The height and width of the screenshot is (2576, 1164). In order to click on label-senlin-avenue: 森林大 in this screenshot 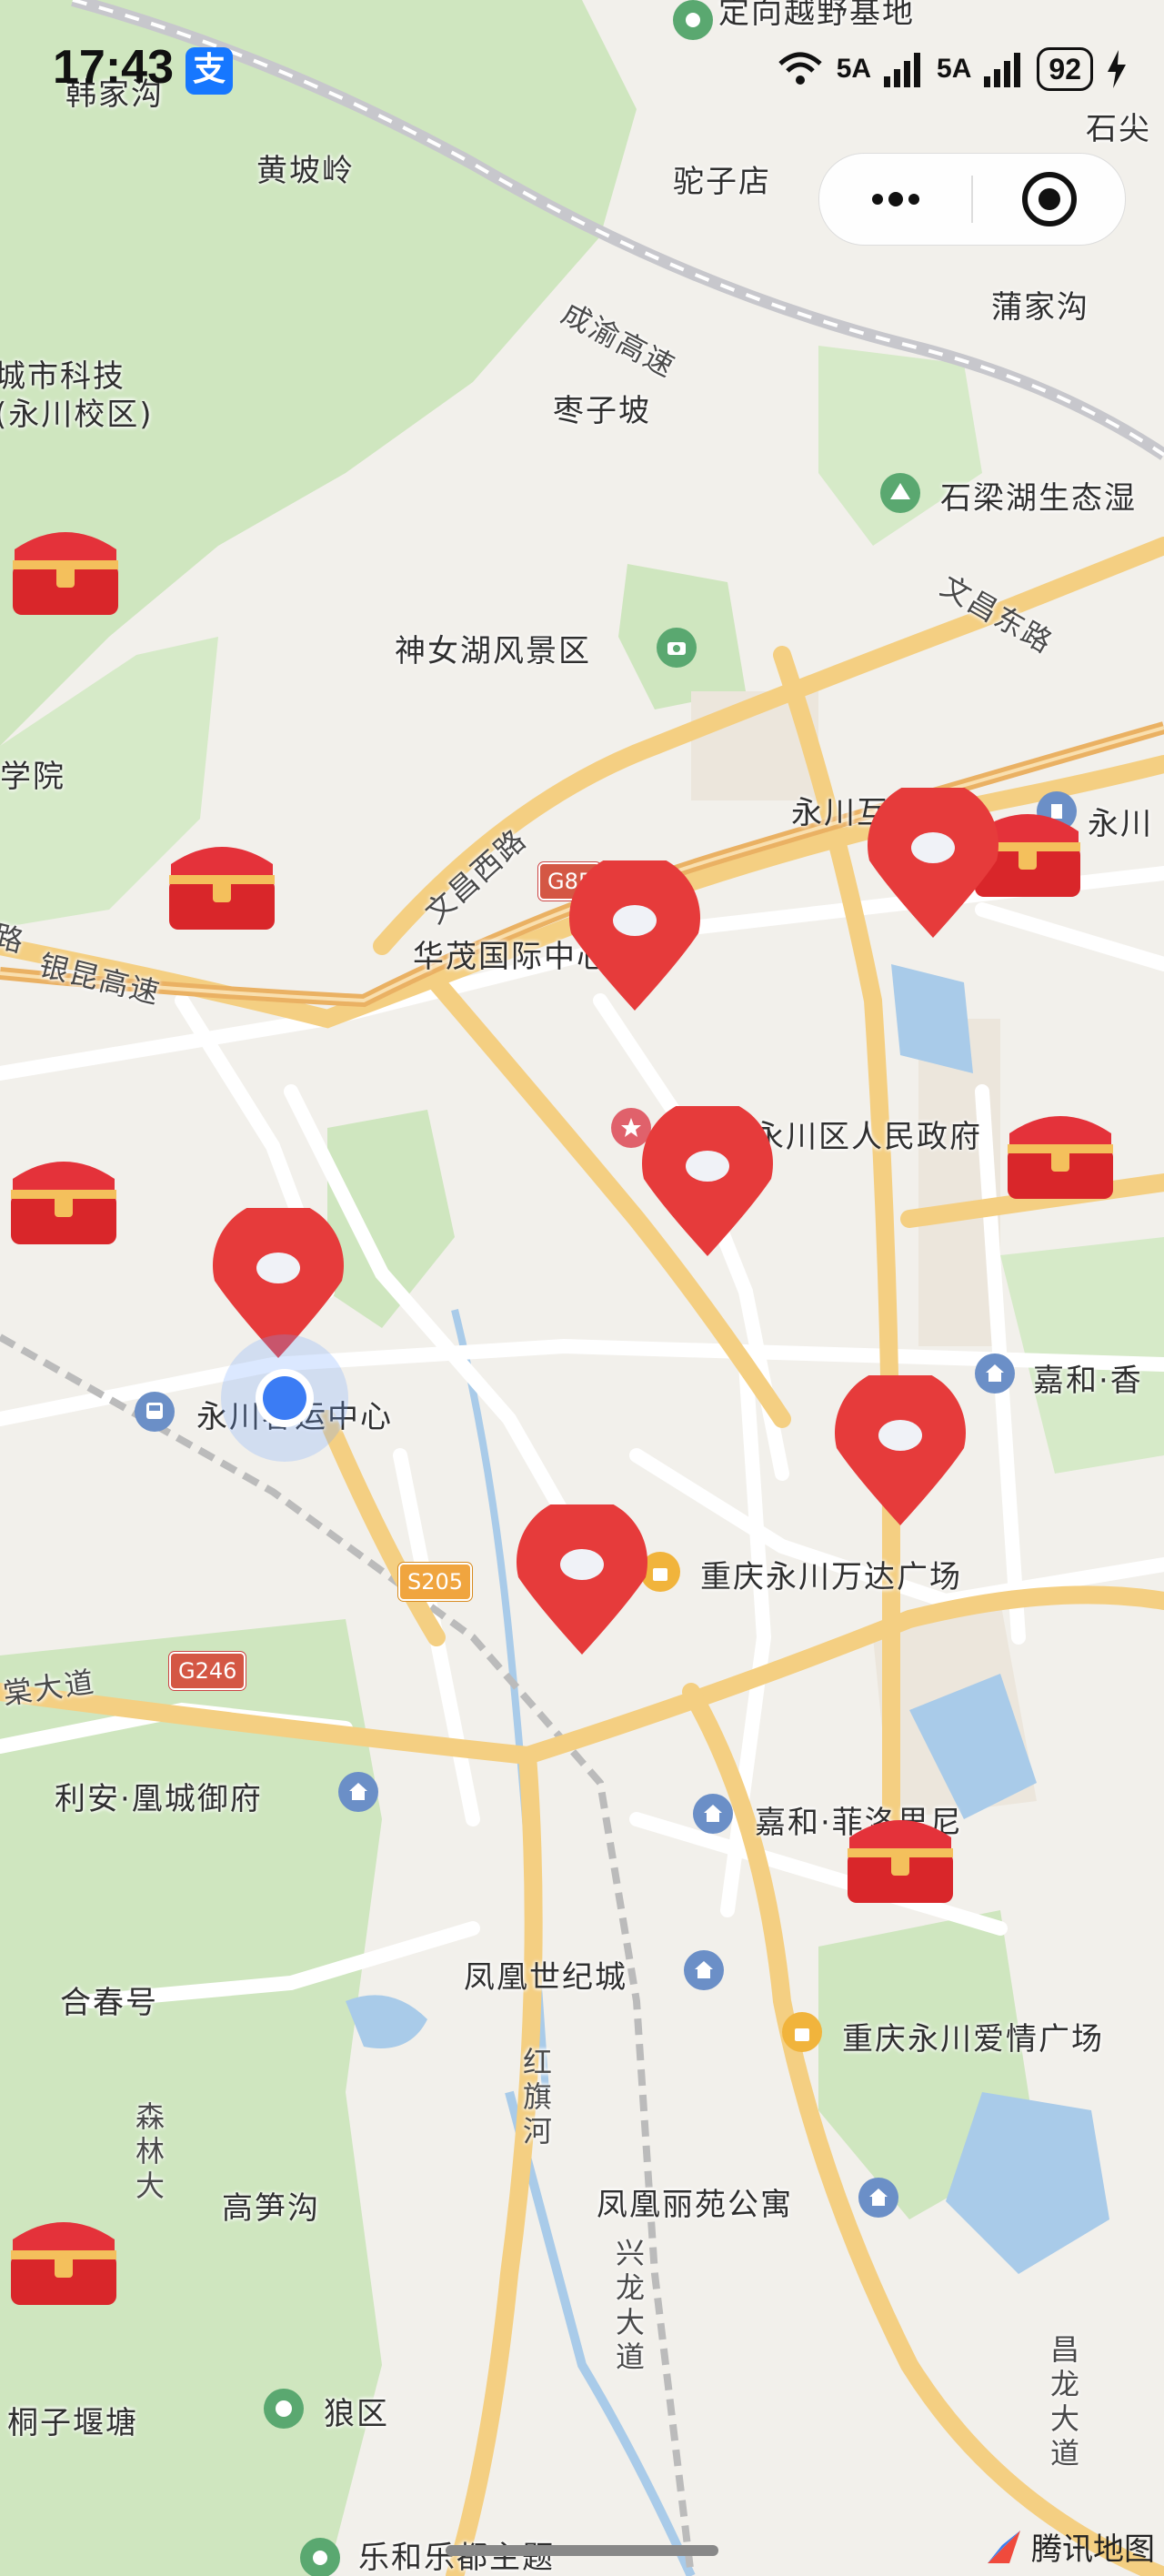, I will do `click(148, 2153)`.